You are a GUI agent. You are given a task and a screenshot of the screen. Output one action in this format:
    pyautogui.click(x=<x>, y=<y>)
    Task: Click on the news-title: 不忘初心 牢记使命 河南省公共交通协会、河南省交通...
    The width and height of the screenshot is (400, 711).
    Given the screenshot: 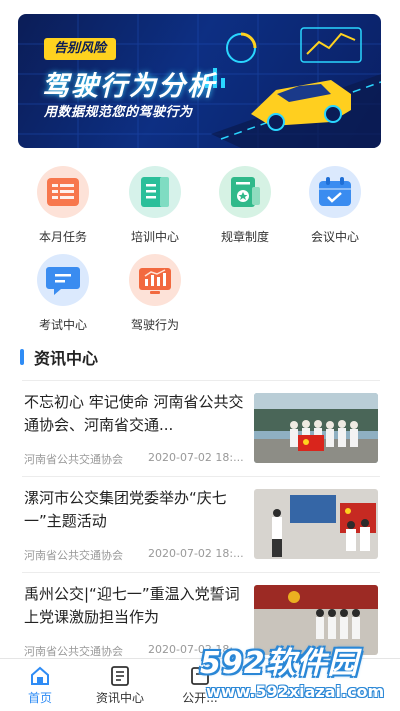 What is the action you would take?
    pyautogui.click(x=134, y=413)
    